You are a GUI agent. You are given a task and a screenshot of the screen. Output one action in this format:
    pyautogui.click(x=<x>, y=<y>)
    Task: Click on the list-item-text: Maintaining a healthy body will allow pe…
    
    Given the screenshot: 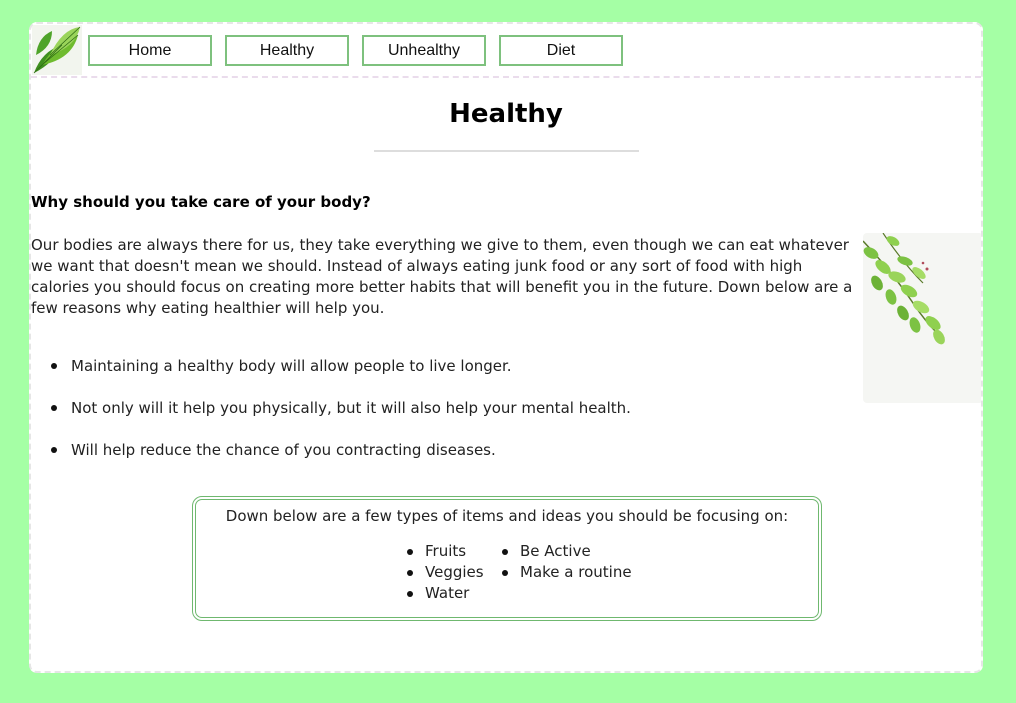 What is the action you would take?
    pyautogui.click(x=291, y=366)
    